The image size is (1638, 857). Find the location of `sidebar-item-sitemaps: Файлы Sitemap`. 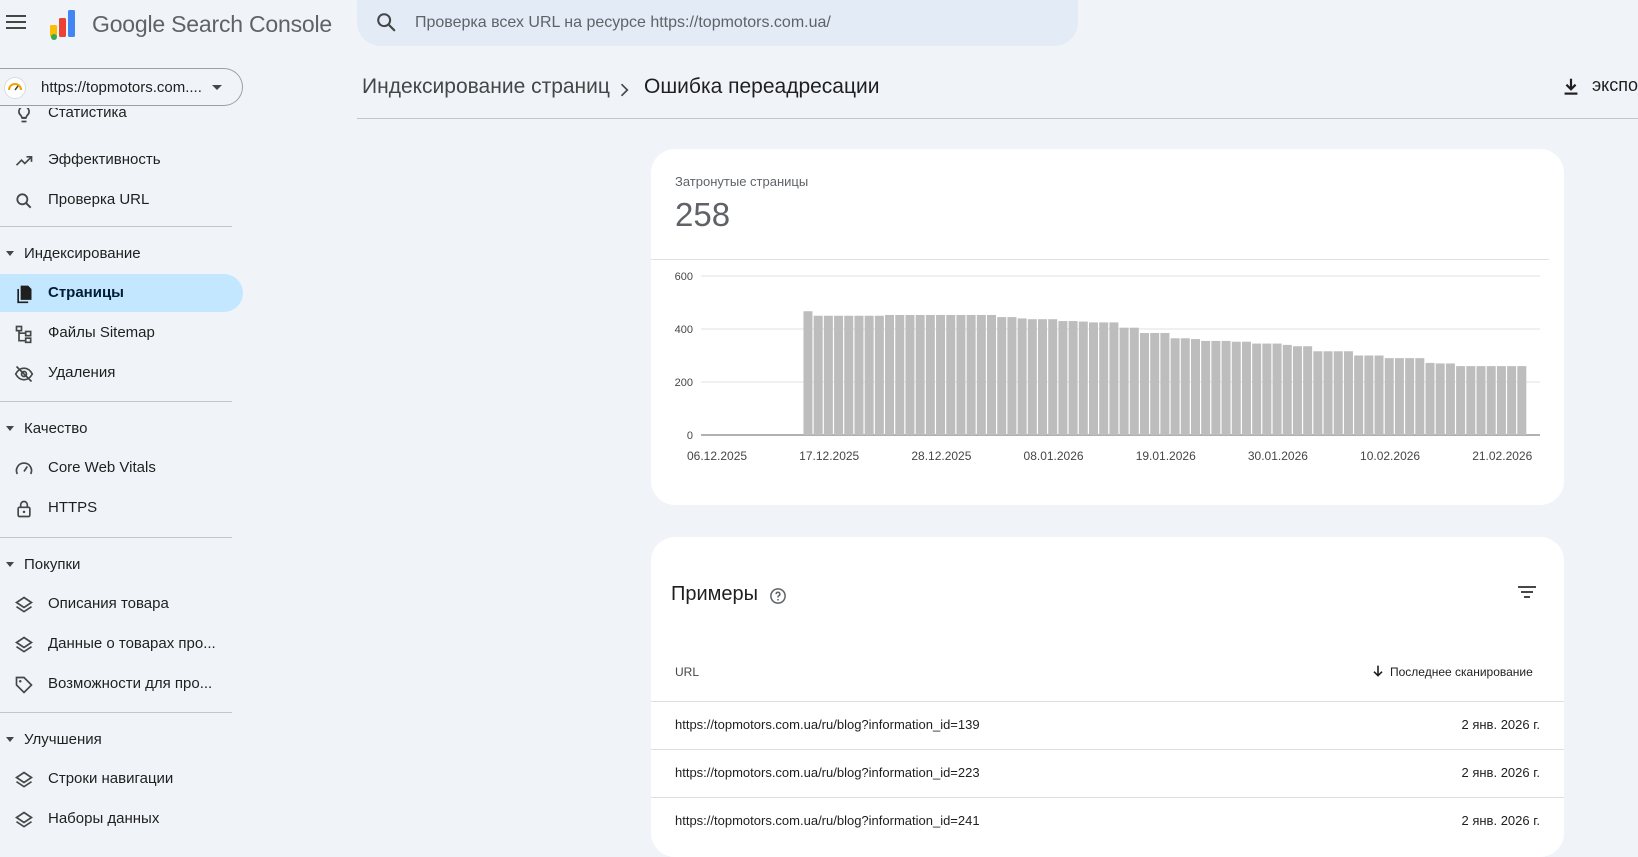

sidebar-item-sitemaps: Файлы Sitemap is located at coordinates (121, 333).